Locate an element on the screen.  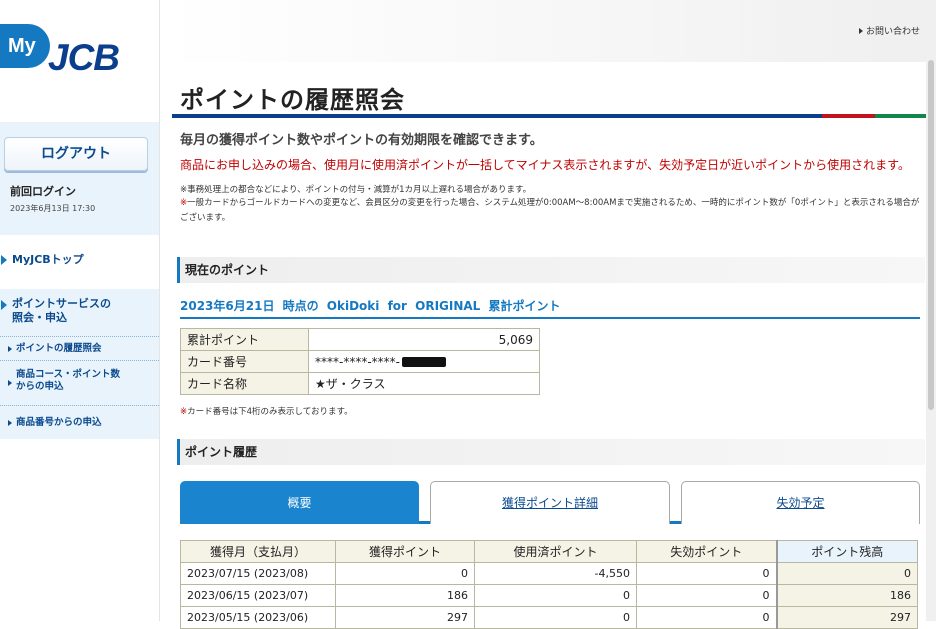
title-rule is located at coordinates (550, 116).